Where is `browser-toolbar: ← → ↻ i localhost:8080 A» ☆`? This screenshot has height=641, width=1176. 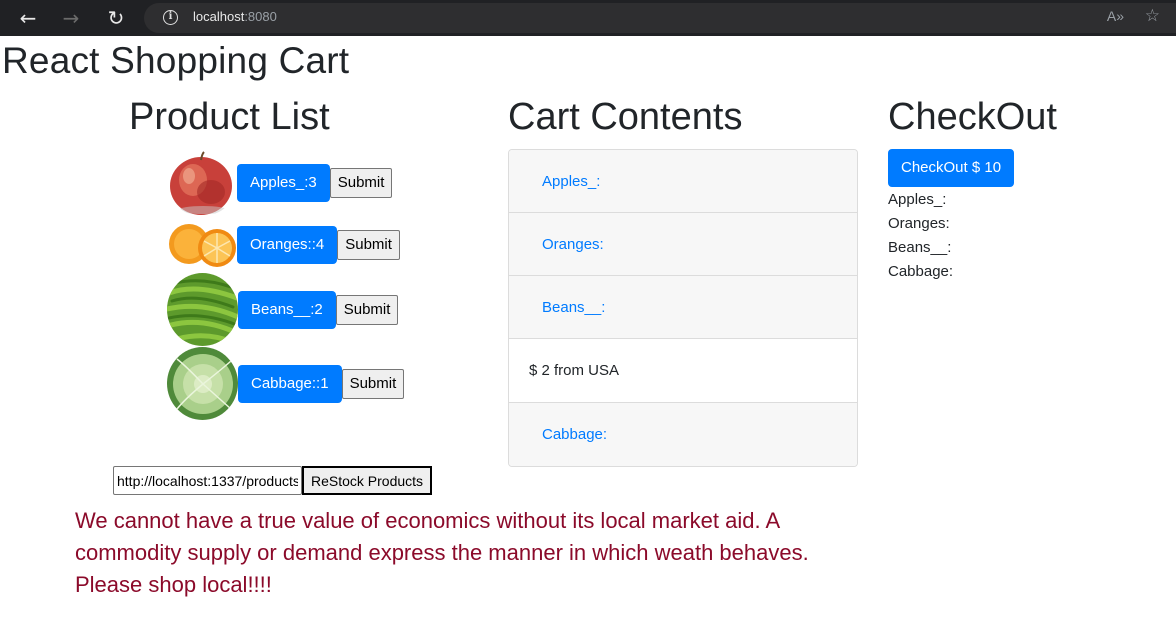 browser-toolbar: ← → ↻ i localhost:8080 A» ☆ is located at coordinates (588, 18).